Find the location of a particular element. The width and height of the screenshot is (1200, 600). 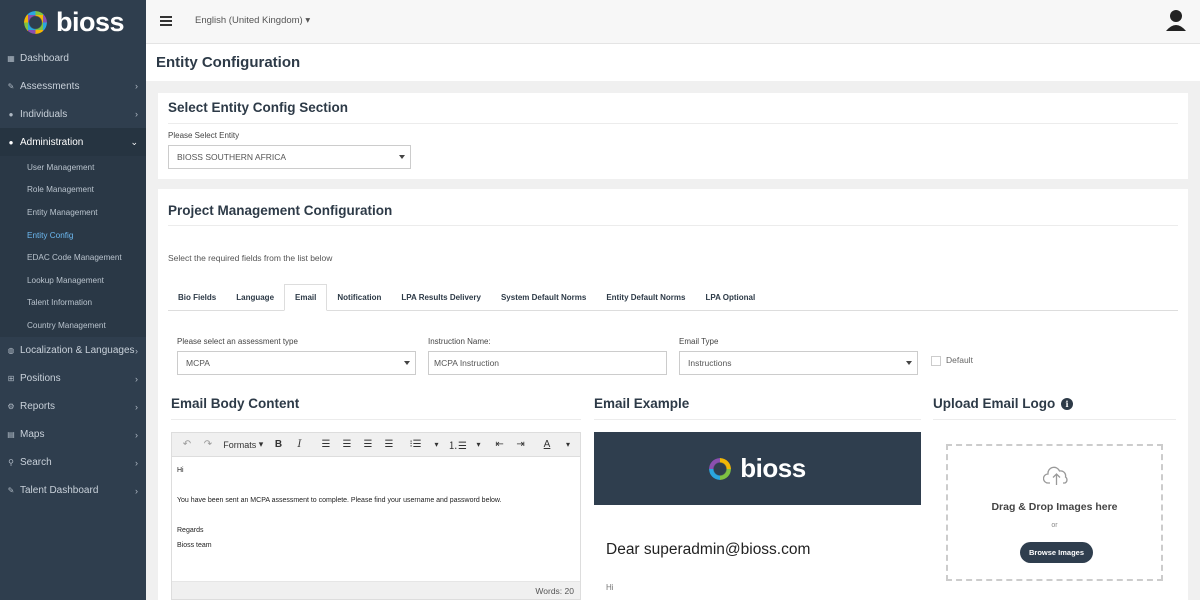

logo-dropzone: Drag & Drop Images here or Browse Images is located at coordinates (1054, 512).